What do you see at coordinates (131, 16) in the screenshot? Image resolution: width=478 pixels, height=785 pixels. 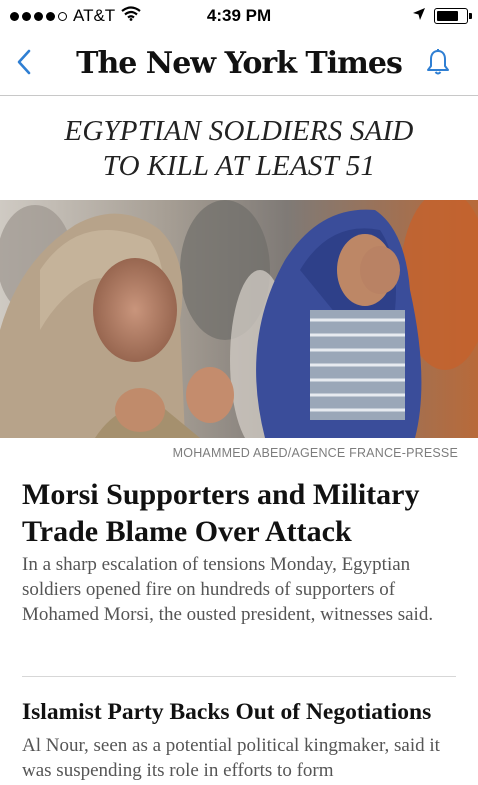 I see `wifi-icon` at bounding box center [131, 16].